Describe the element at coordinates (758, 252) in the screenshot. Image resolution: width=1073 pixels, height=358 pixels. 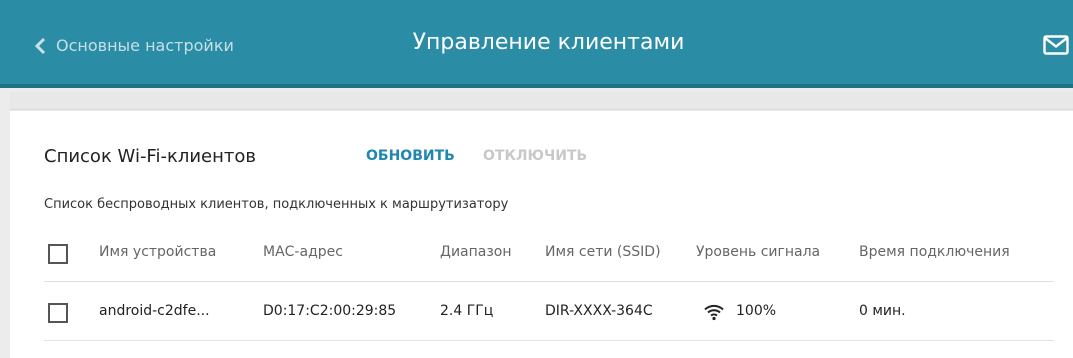
I see `column-header-signal: Уровень сигнала` at that location.